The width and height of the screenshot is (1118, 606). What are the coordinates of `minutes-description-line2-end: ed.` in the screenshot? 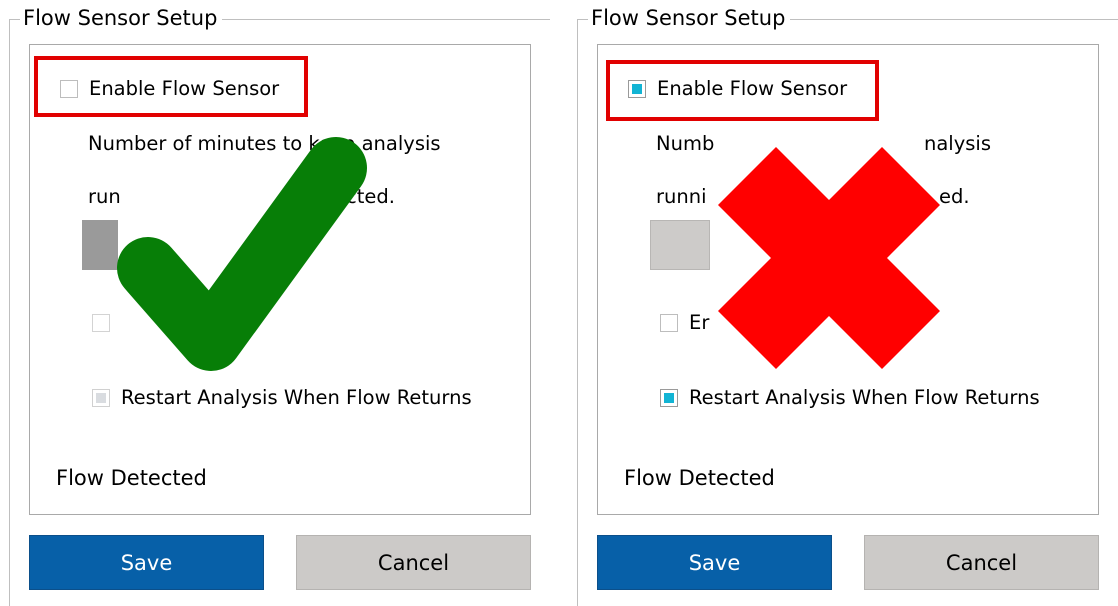 It's located at (954, 196).